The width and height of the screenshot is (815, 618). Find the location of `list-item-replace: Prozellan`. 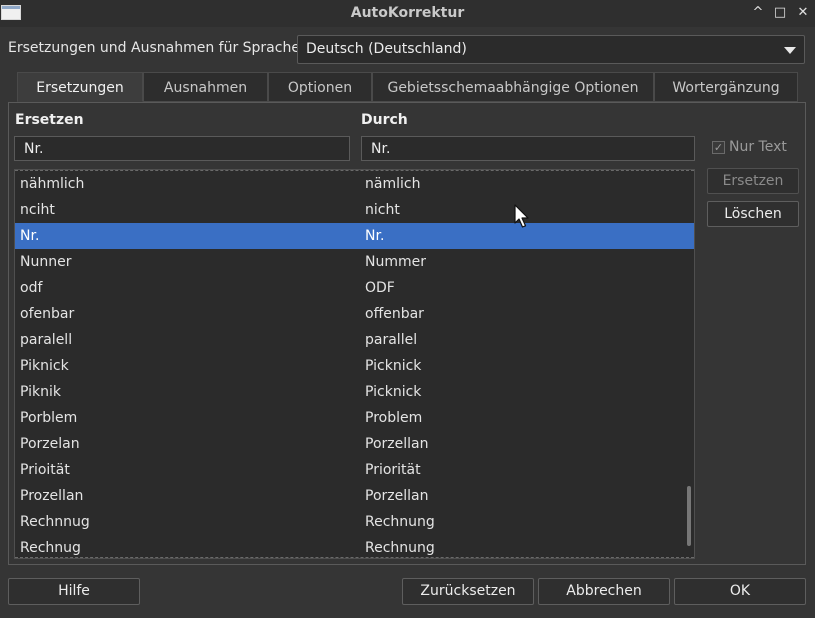

list-item-replace: Prozellan is located at coordinates (52, 496).